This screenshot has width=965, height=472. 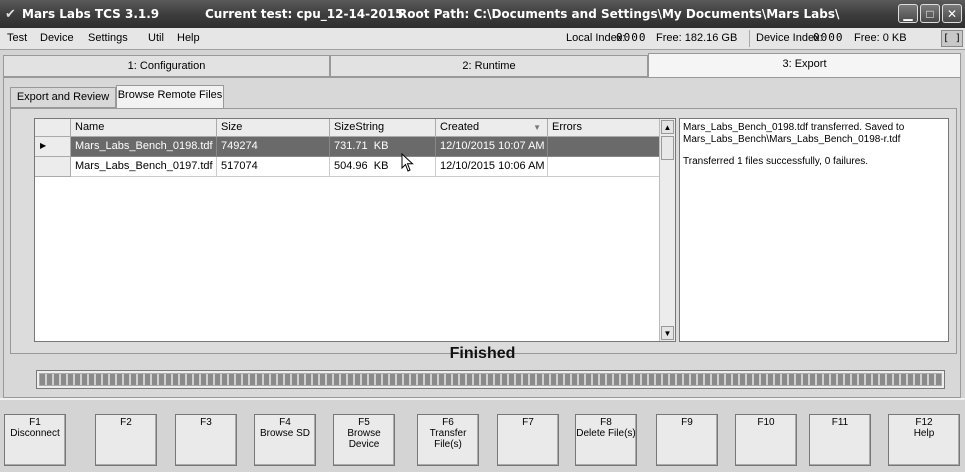 What do you see at coordinates (482, 353) in the screenshot?
I see `status-message: Finished` at bounding box center [482, 353].